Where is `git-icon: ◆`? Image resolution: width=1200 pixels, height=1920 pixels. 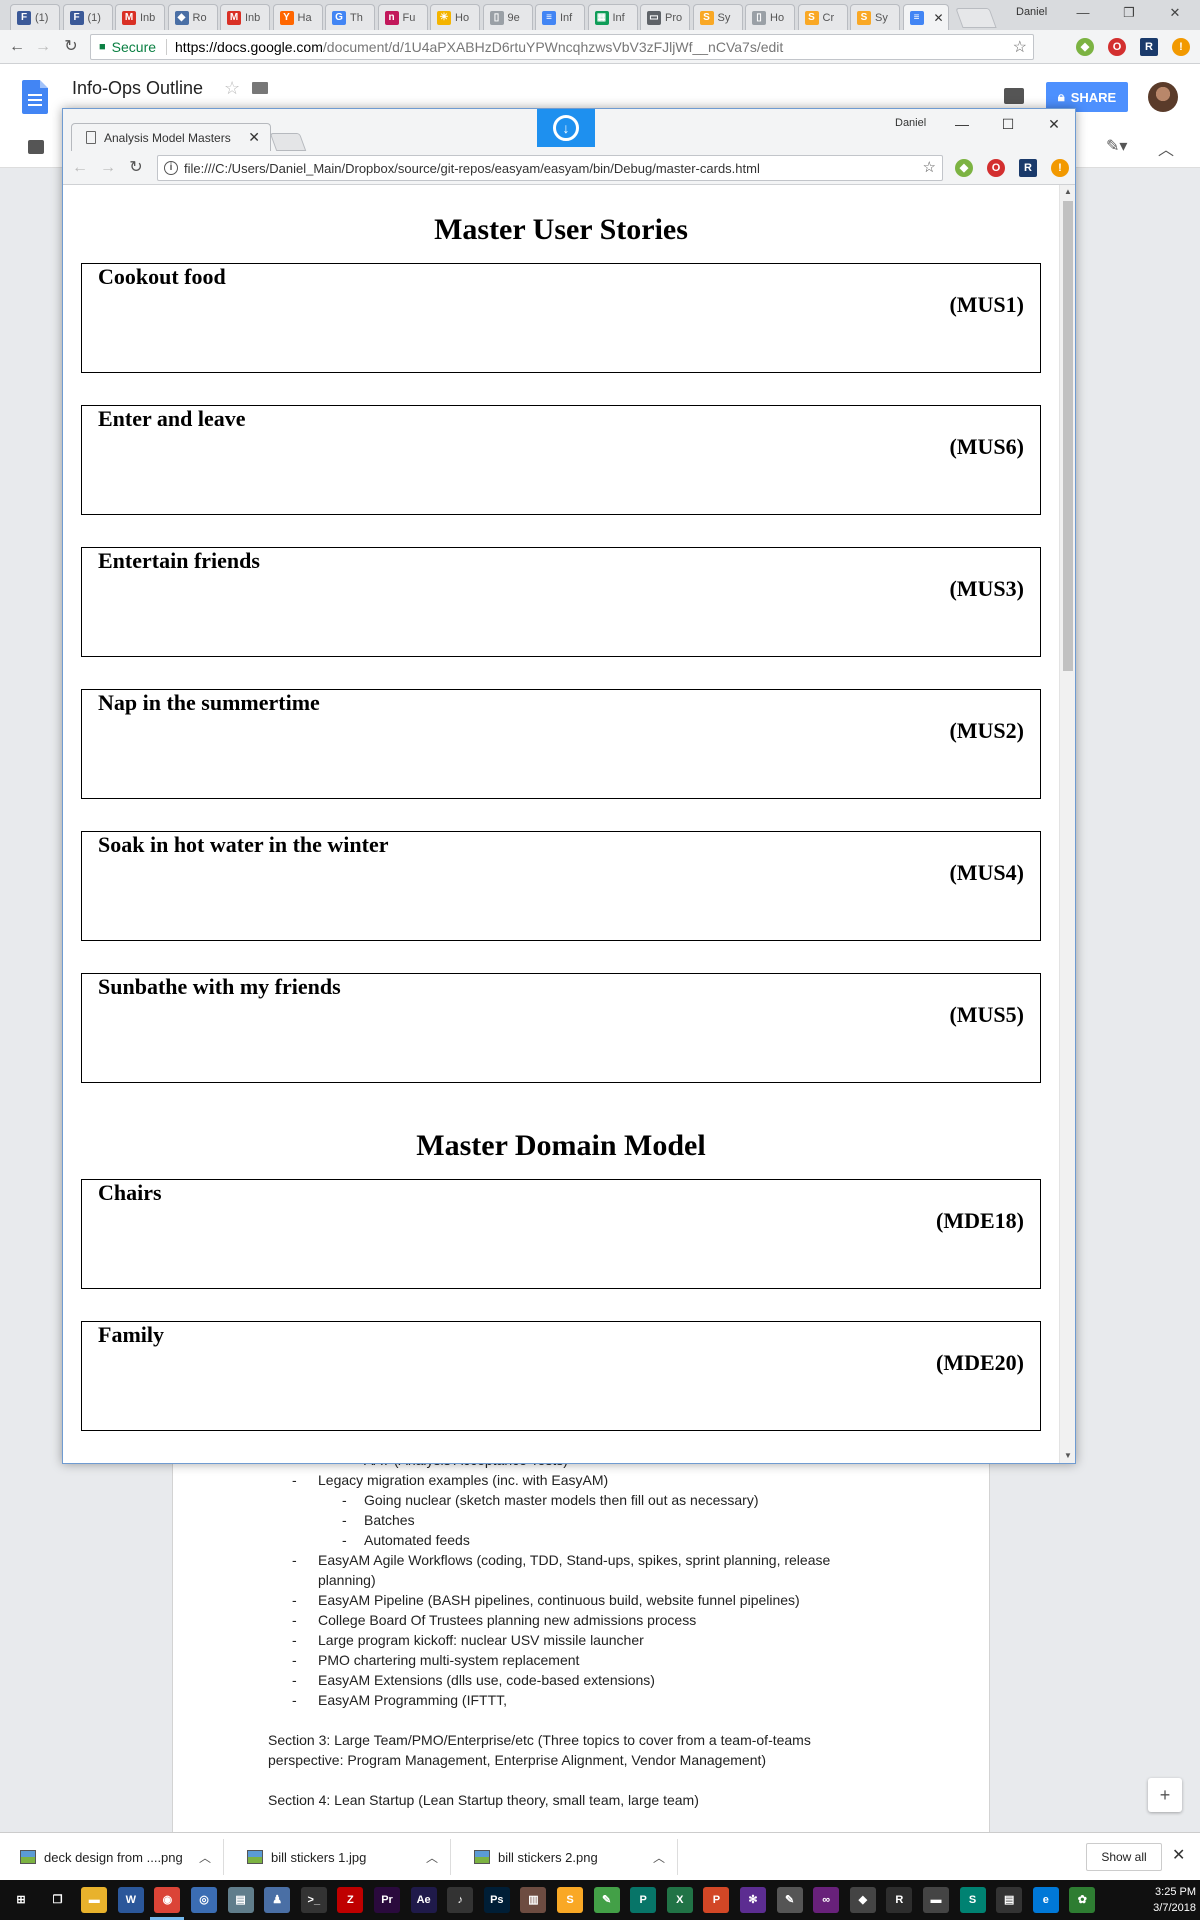
git-icon: ◆ is located at coordinates (862, 1900).